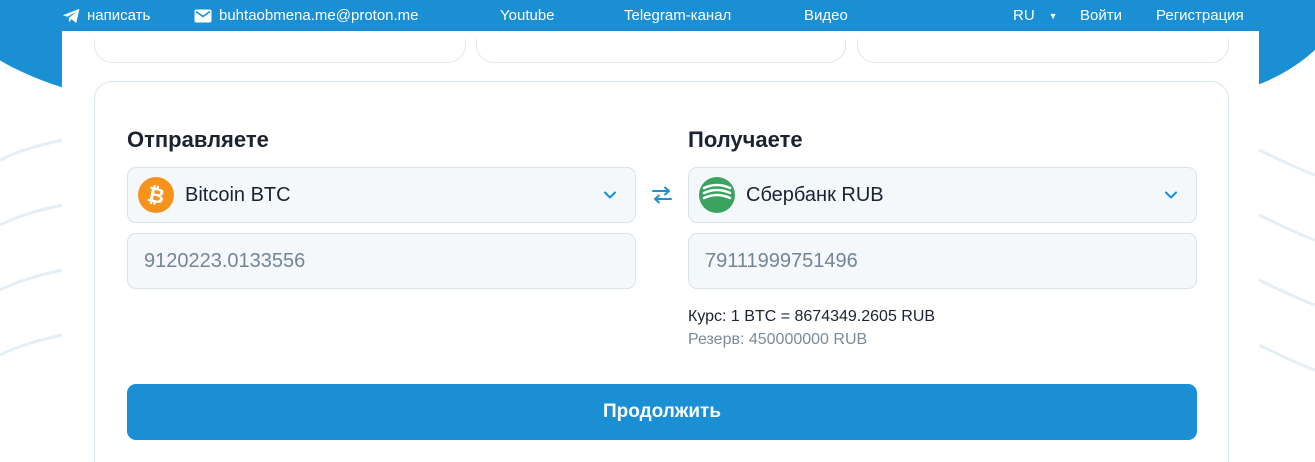  Describe the element at coordinates (942, 261) in the screenshot. I see `receive-account-input` at that location.